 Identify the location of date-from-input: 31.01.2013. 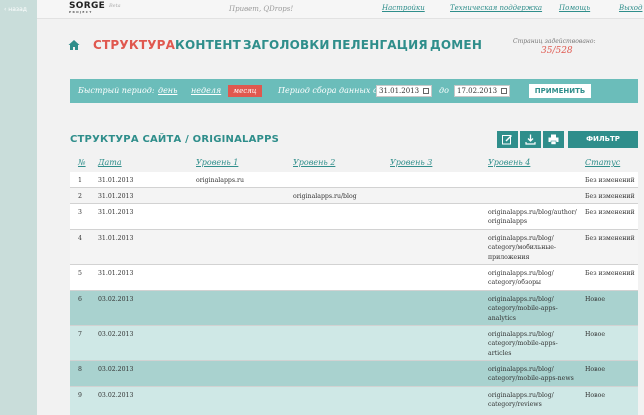
(404, 91).